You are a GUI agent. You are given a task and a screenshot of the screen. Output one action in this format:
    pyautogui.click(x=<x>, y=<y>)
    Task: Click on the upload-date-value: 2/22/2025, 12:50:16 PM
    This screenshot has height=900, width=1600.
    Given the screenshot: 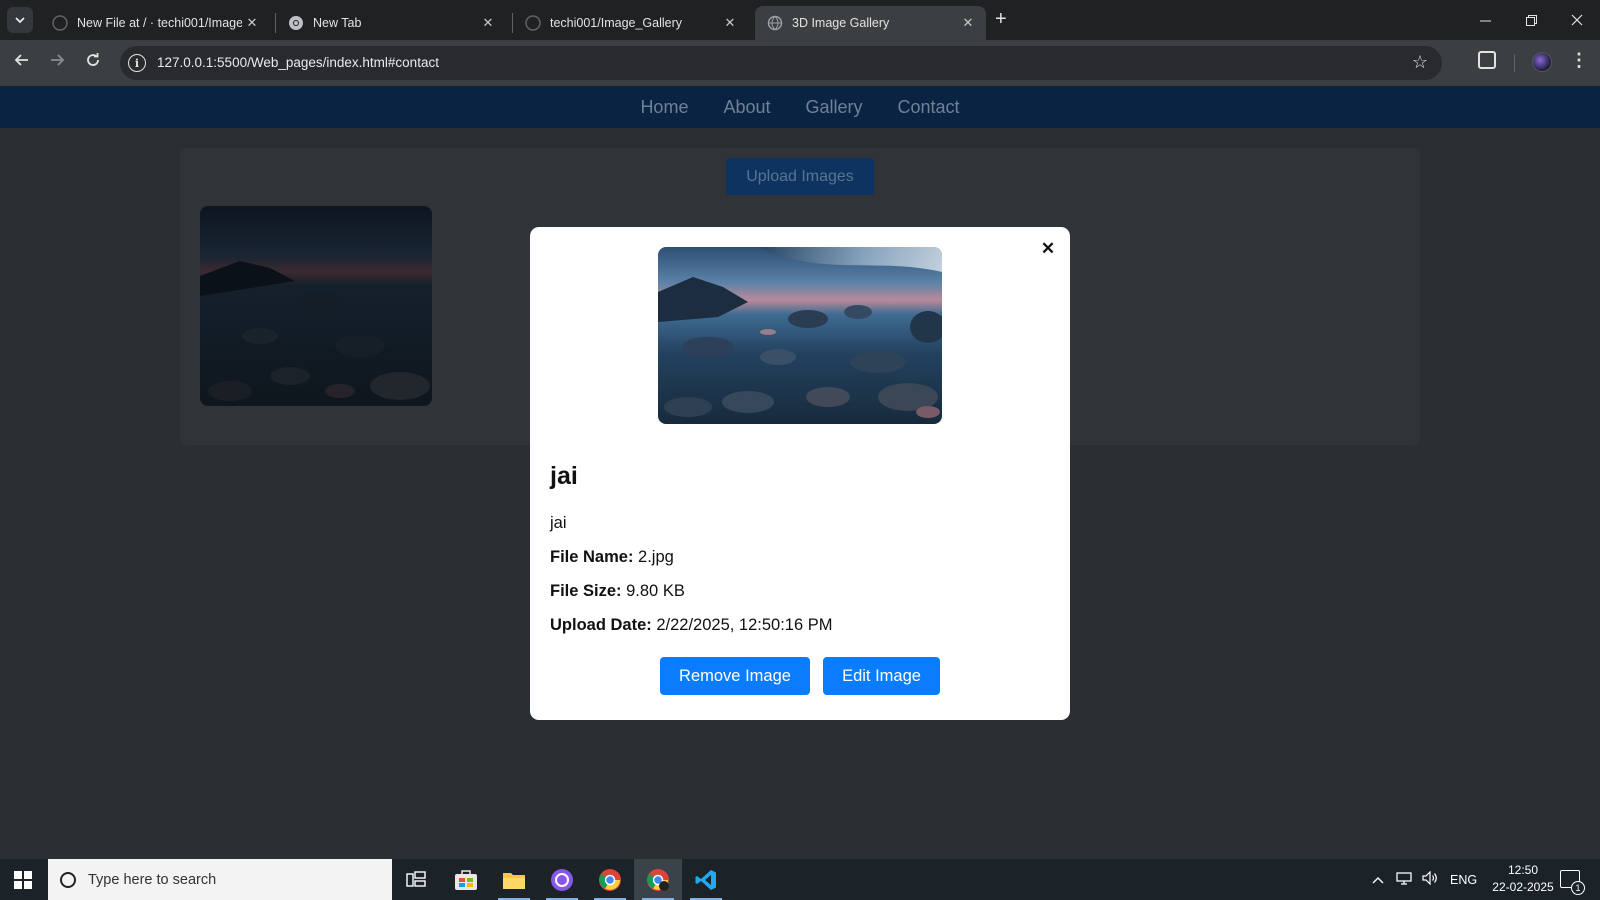 What is the action you would take?
    pyautogui.click(x=744, y=625)
    